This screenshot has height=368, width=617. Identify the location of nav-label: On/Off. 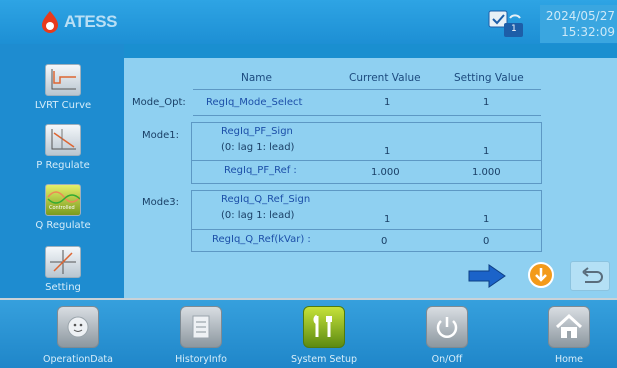
(447, 359).